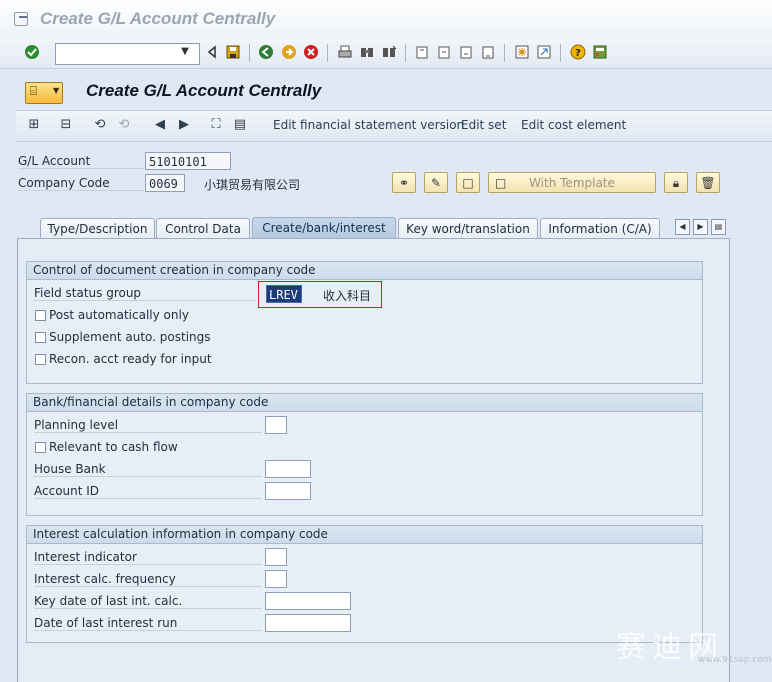 The height and width of the screenshot is (682, 772). I want to click on lock-icon: 🔒︎, so click(676, 183).